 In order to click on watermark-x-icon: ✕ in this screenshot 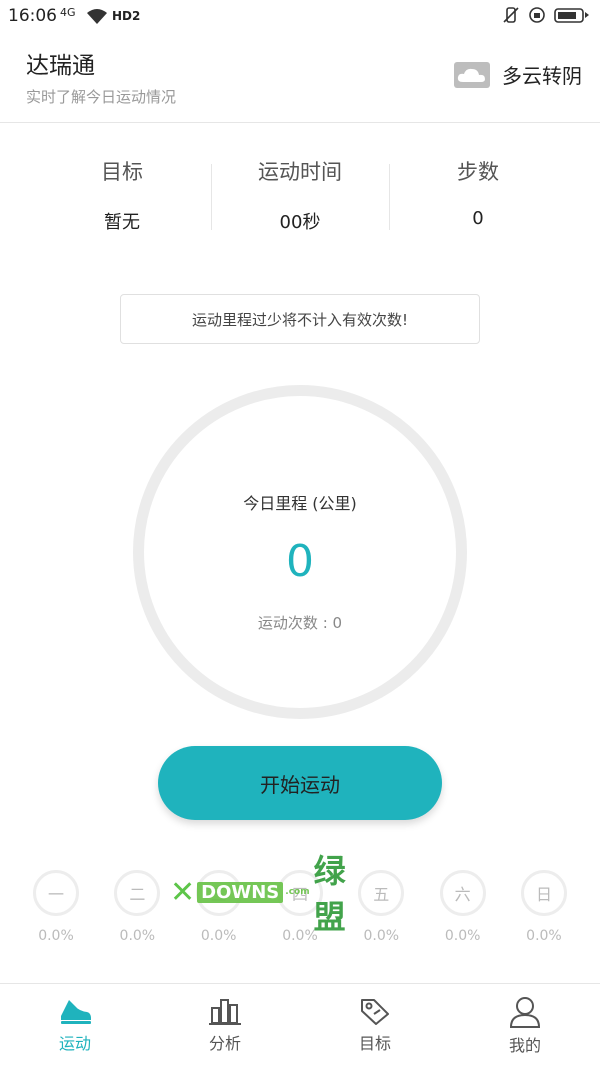, I will do `click(183, 892)`.